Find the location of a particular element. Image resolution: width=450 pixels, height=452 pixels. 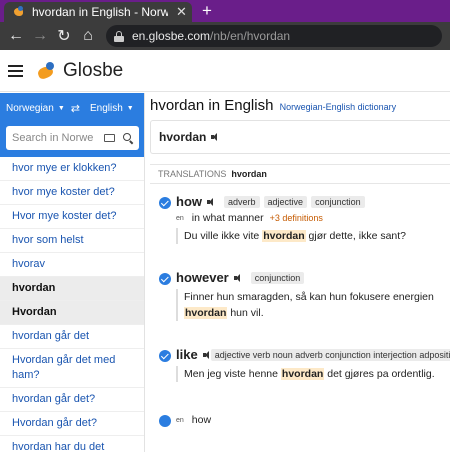

forward-arrow-icon: → is located at coordinates (40, 36).